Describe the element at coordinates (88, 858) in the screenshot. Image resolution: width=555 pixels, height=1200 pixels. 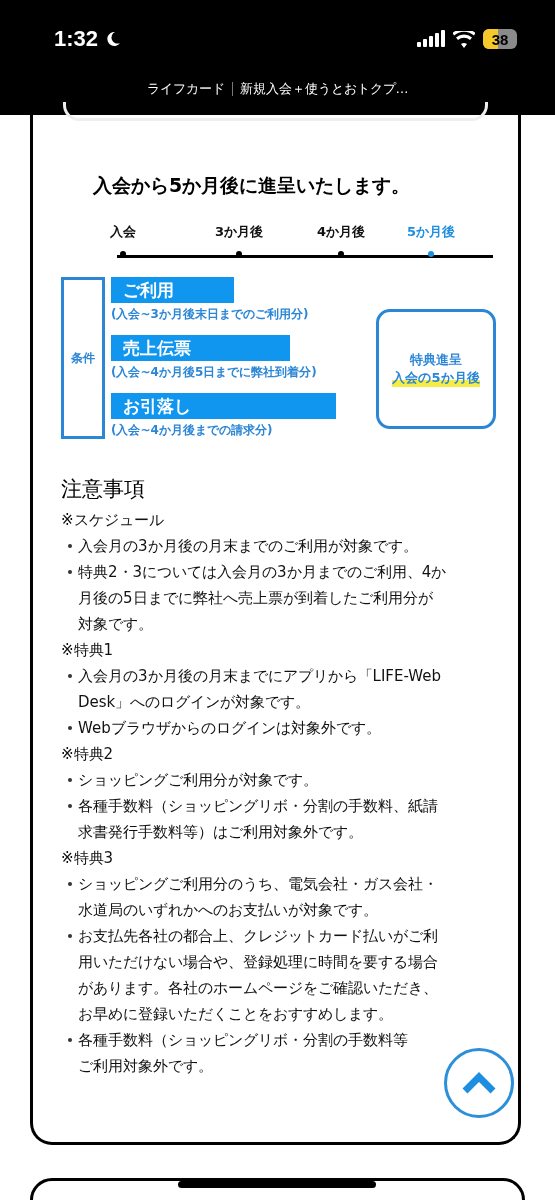
I see `note-section-label: ※特典3` at that location.